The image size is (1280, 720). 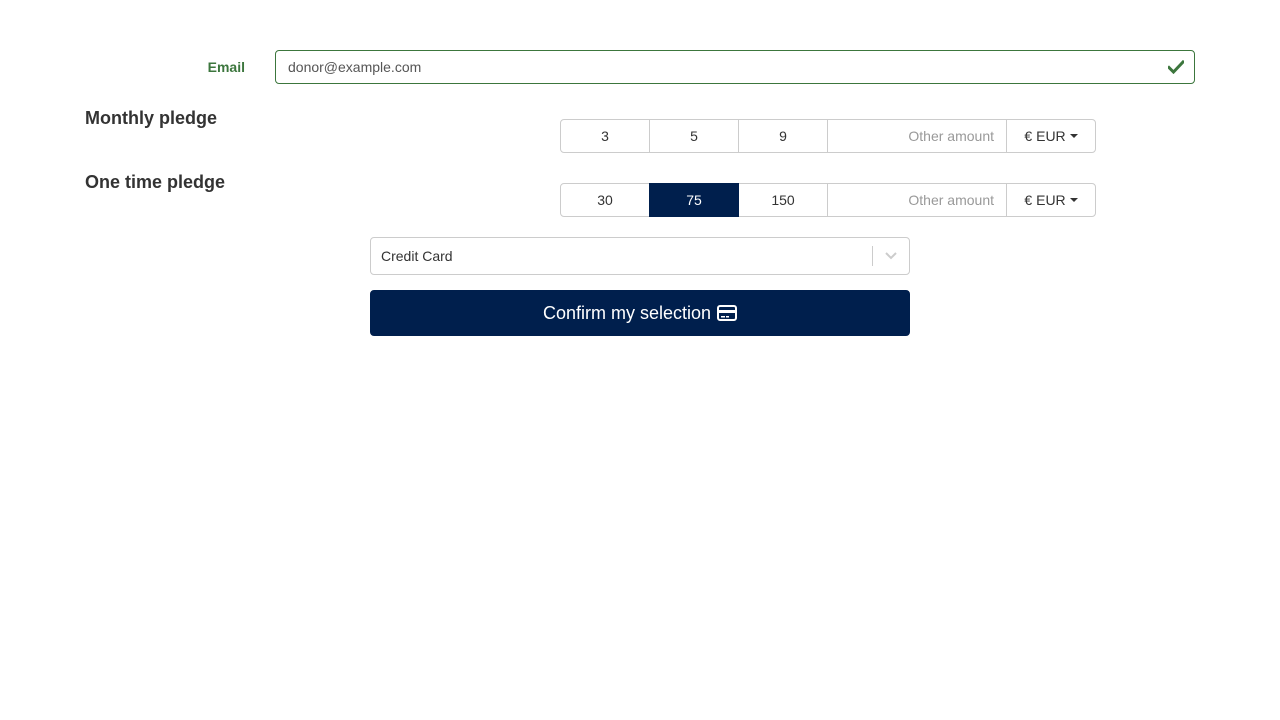 I want to click on onetime-pledge-title: One time pledge, so click(x=155, y=182).